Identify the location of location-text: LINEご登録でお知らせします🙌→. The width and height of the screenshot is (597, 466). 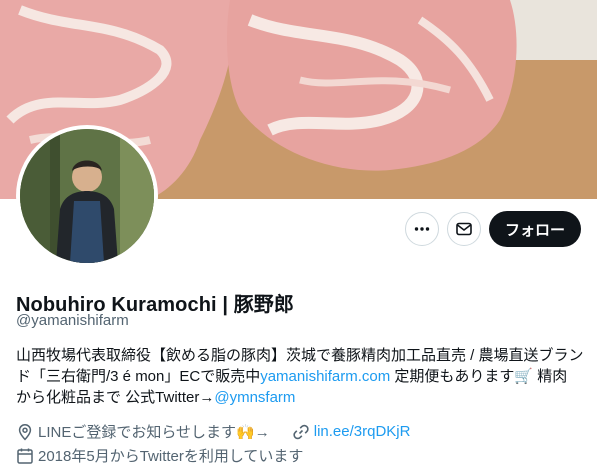
(154, 432).